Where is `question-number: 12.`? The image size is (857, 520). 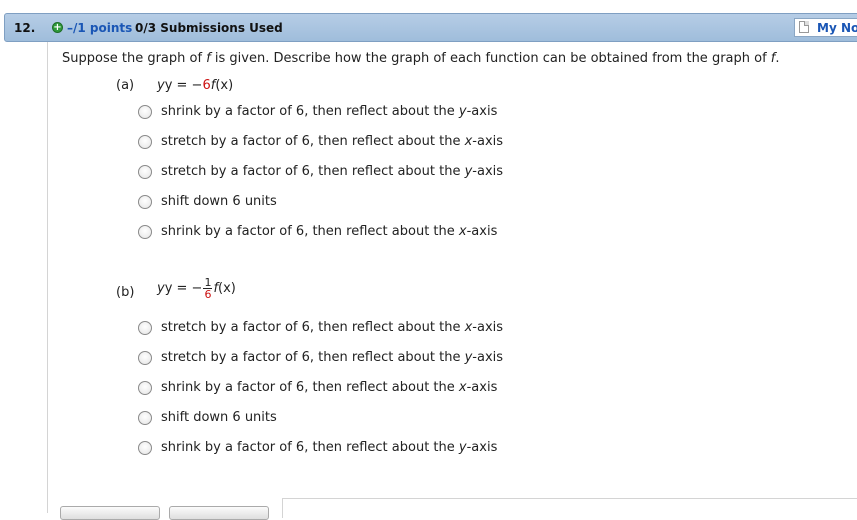 question-number: 12. is located at coordinates (25, 28).